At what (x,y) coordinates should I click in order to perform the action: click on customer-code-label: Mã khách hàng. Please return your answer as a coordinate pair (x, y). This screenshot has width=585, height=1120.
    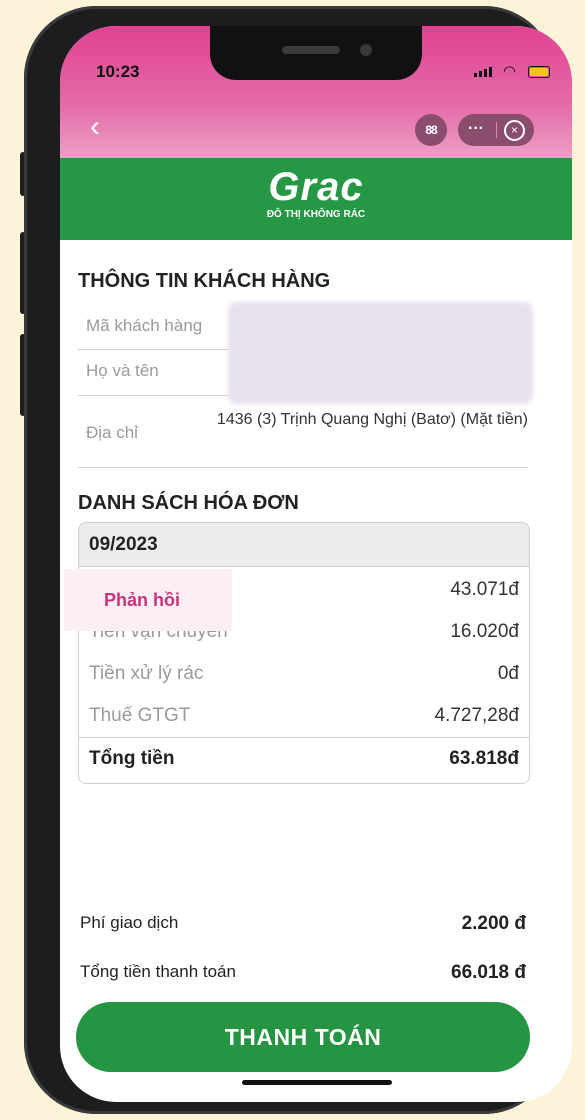
    Looking at the image, I should click on (144, 325).